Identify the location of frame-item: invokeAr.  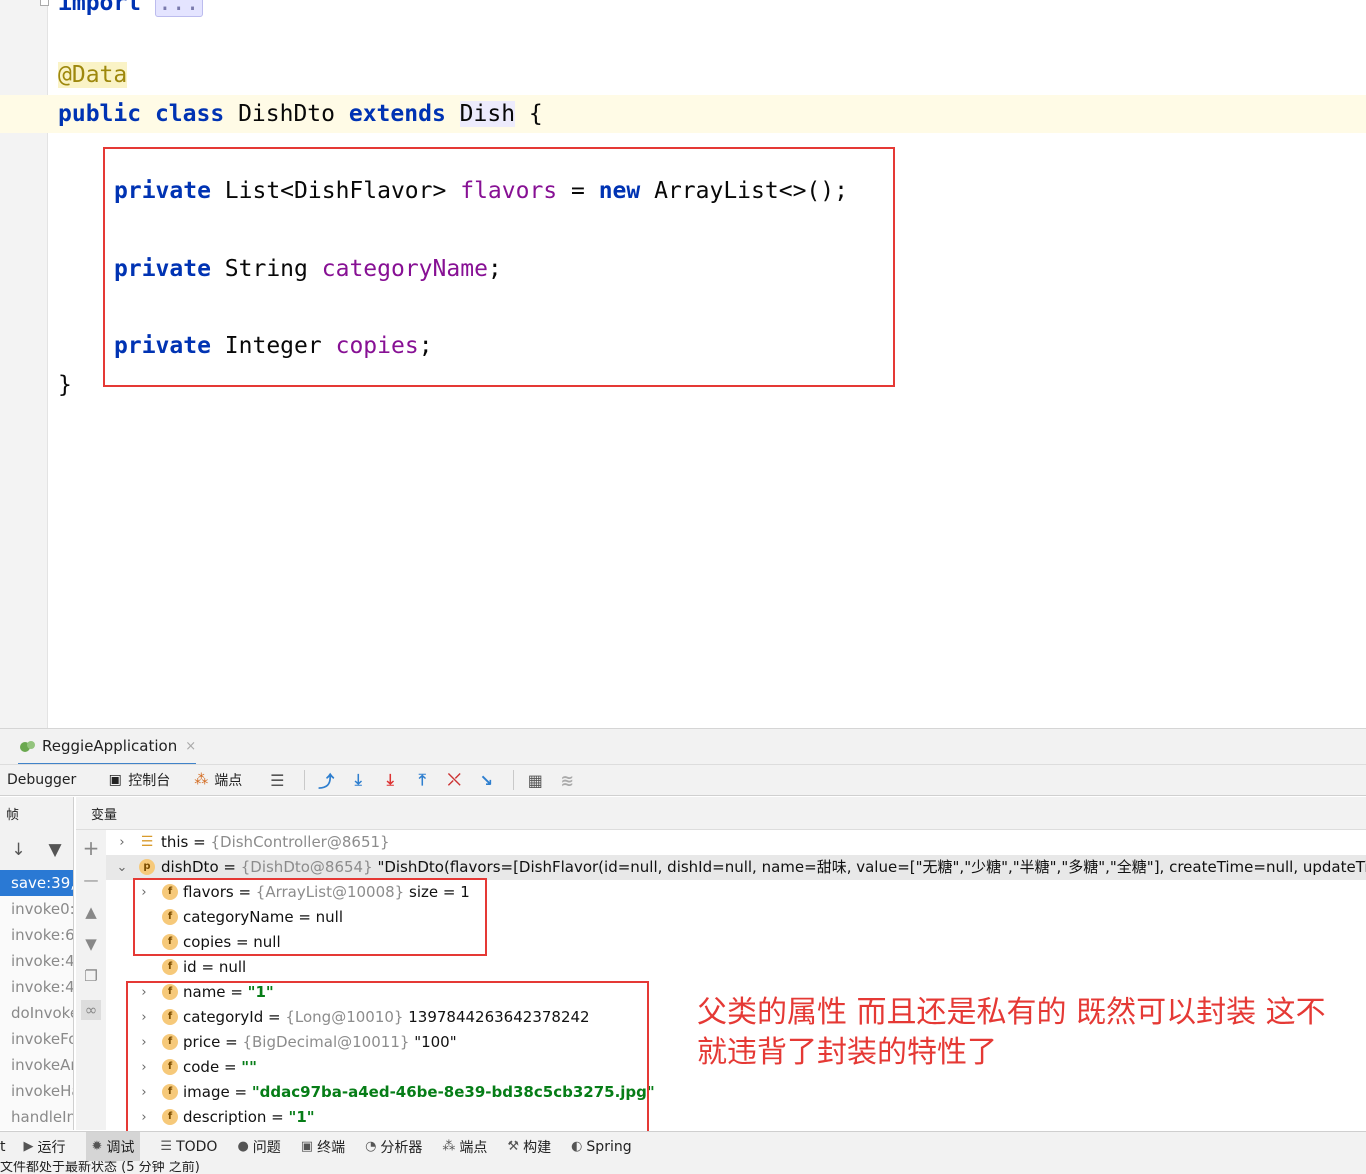
(36, 1065).